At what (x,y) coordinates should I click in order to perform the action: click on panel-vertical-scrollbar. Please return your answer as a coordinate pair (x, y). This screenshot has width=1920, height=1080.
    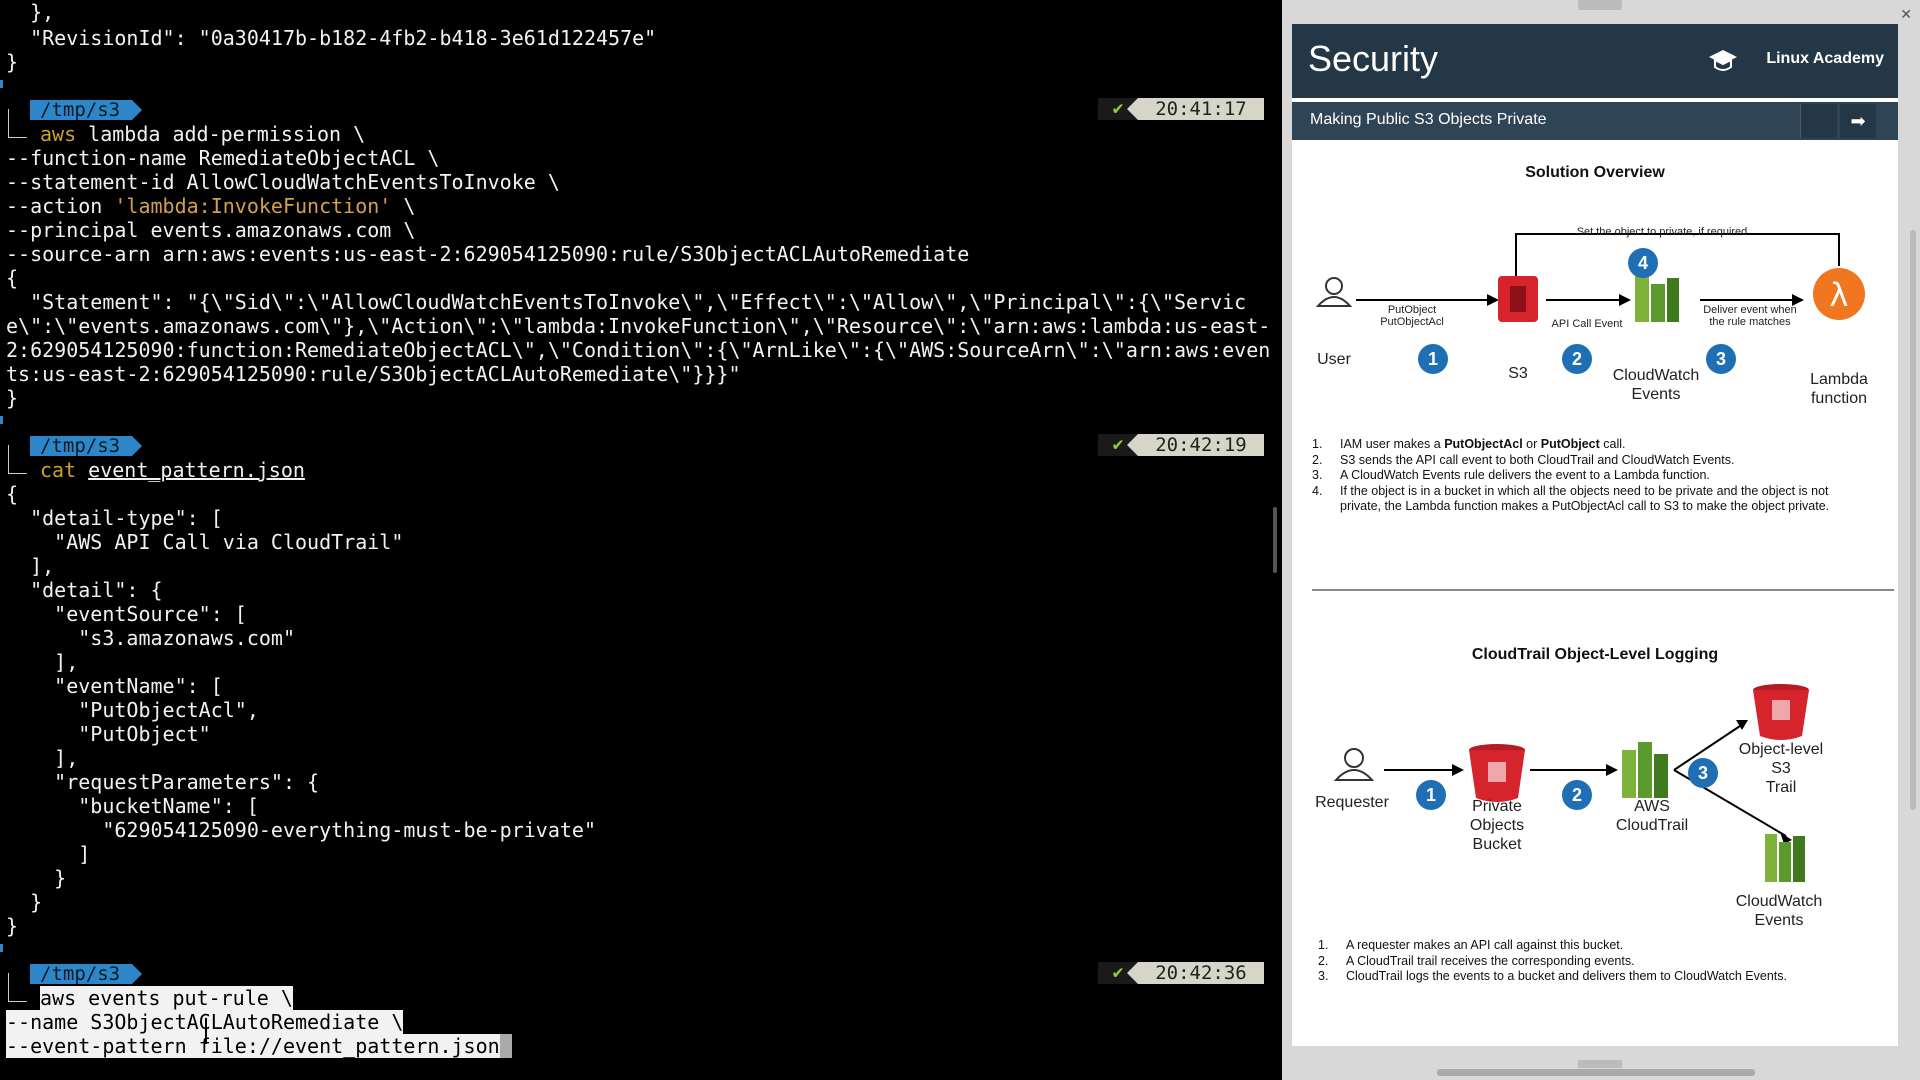
    Looking at the image, I should click on (1913, 520).